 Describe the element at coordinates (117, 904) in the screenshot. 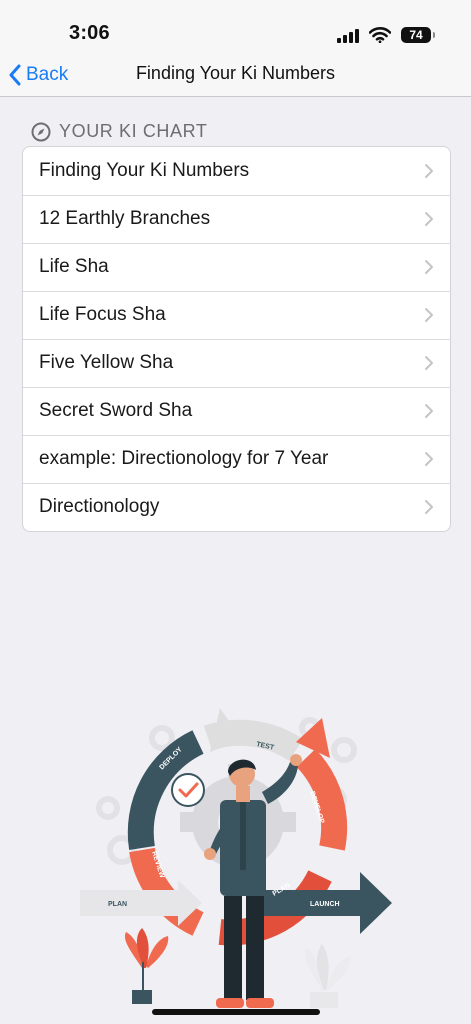

I see `plan-arrow-label: PLAN` at that location.